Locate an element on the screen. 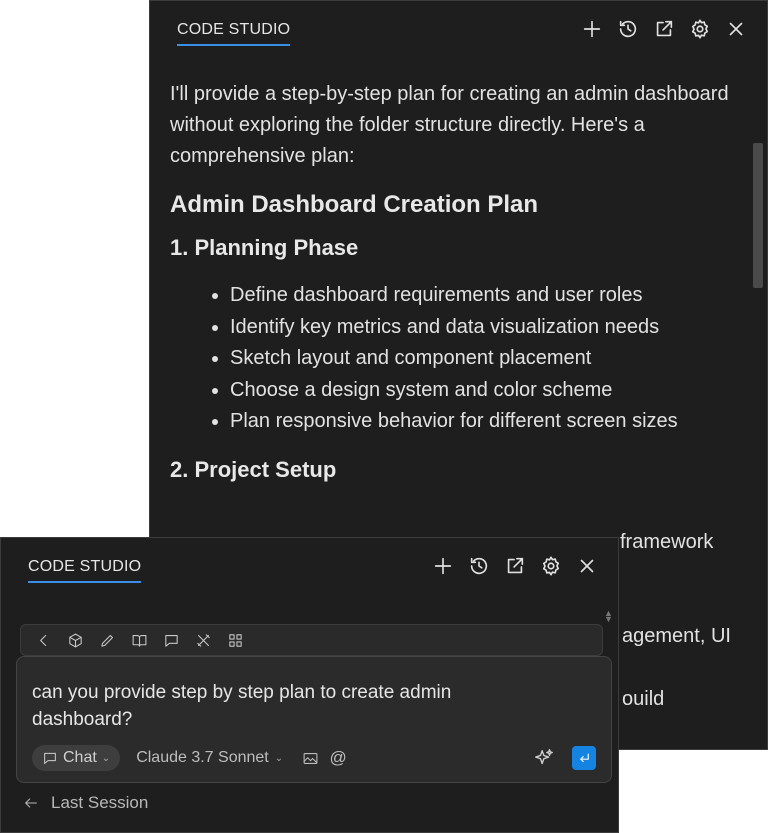 This screenshot has height=833, width=768. sparkle-icon is located at coordinates (544, 757).